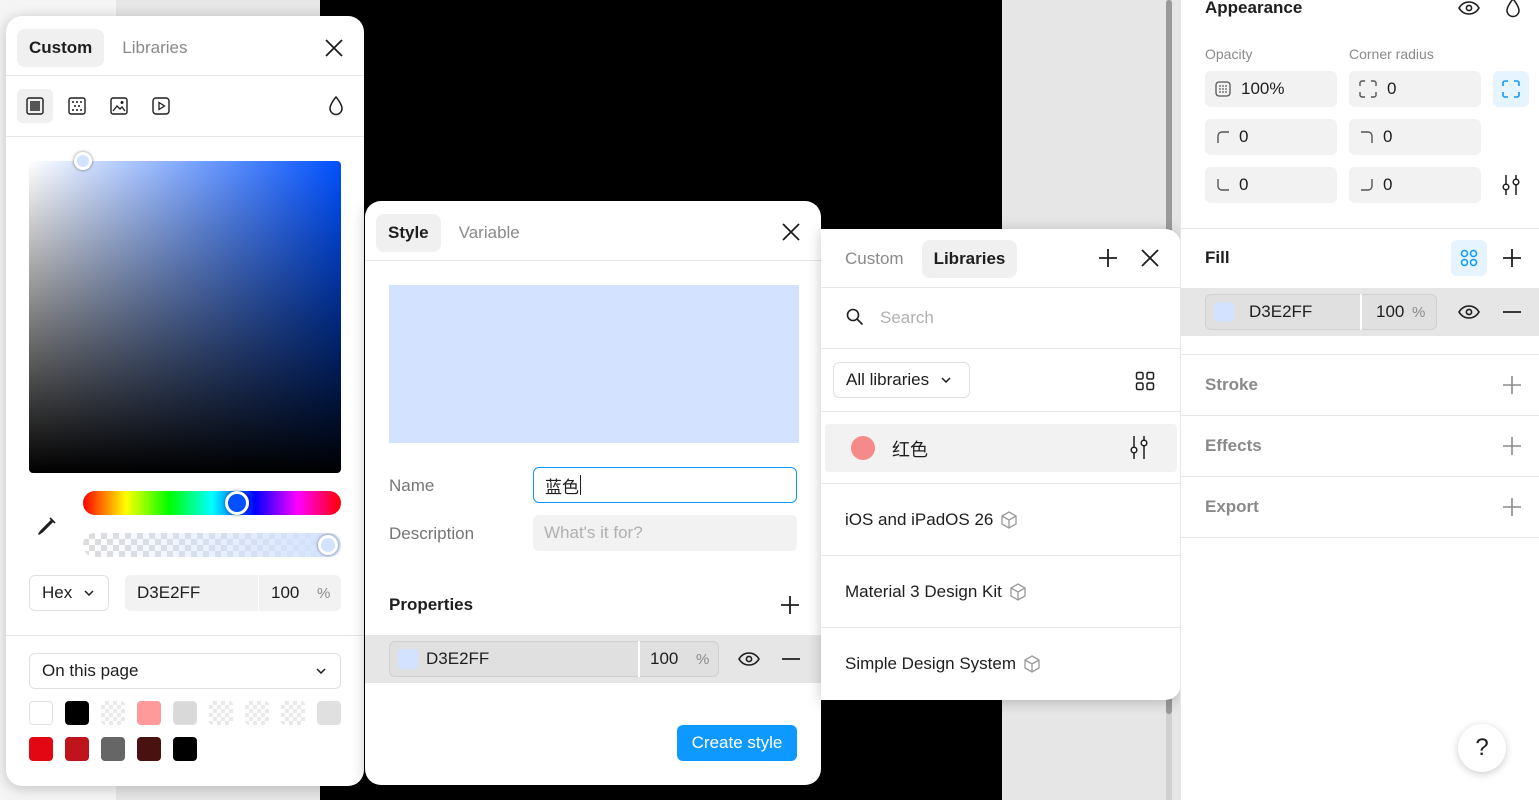  What do you see at coordinates (77, 106) in the screenshot?
I see `gradient-fill-icon` at bounding box center [77, 106].